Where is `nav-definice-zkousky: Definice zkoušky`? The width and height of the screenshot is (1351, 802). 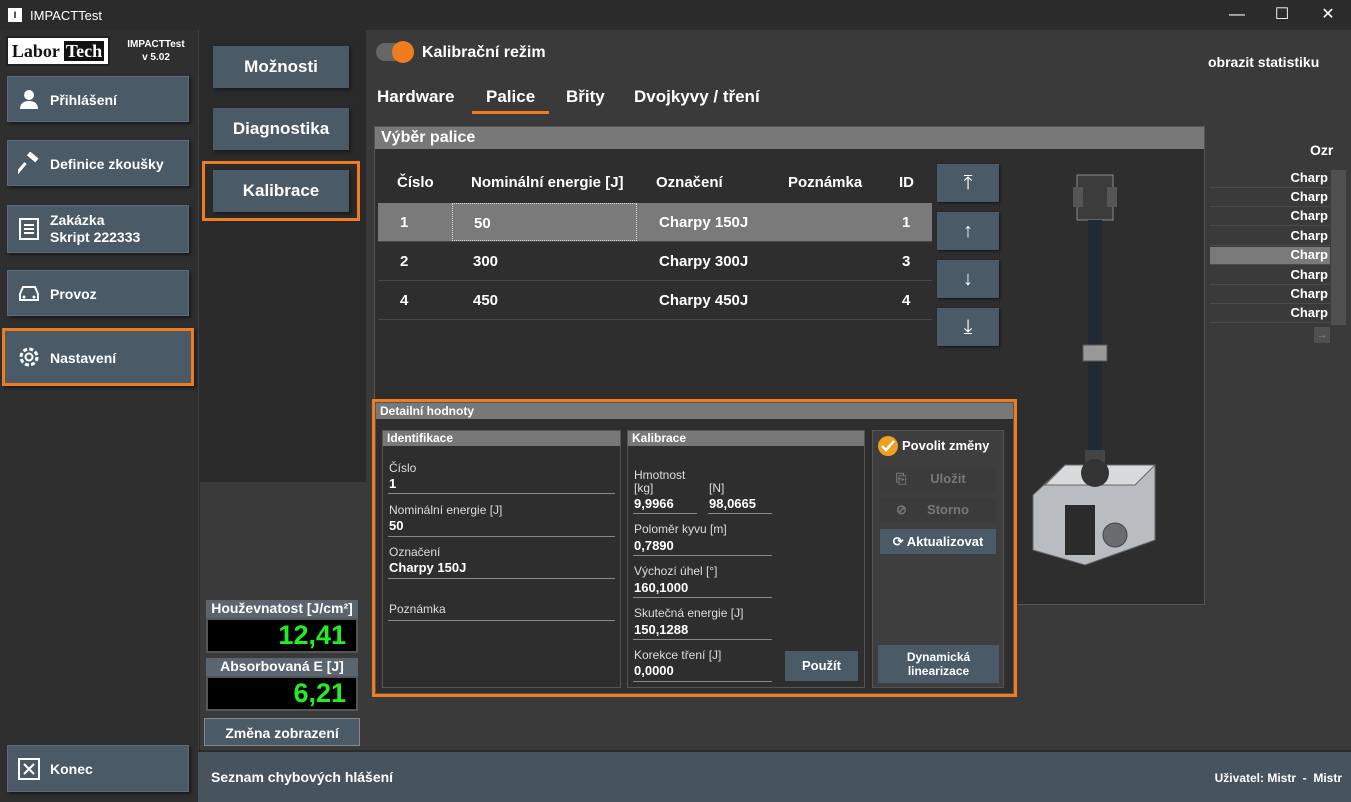 nav-definice-zkousky: Definice zkoušky is located at coordinates (98, 163).